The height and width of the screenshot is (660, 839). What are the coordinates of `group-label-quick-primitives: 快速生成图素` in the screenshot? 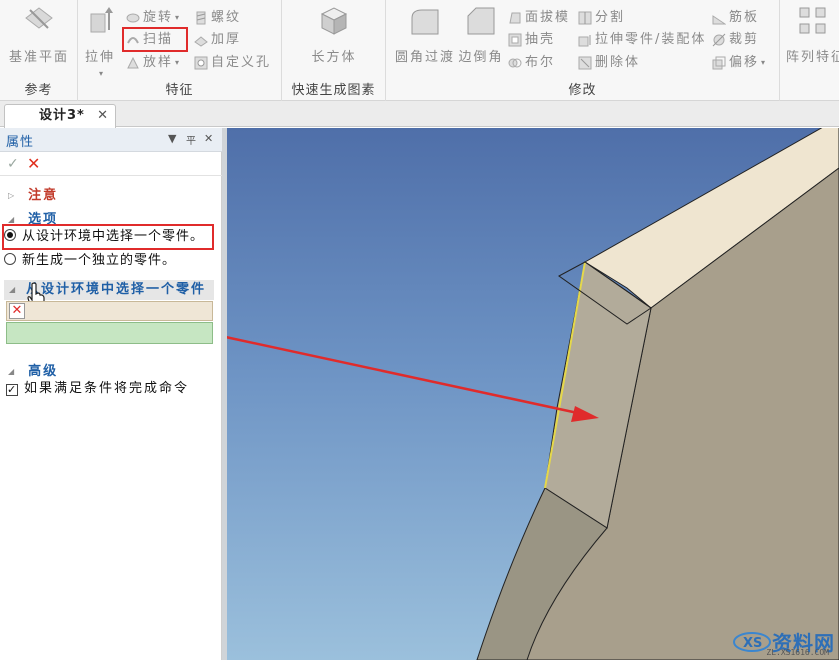 It's located at (333, 90).